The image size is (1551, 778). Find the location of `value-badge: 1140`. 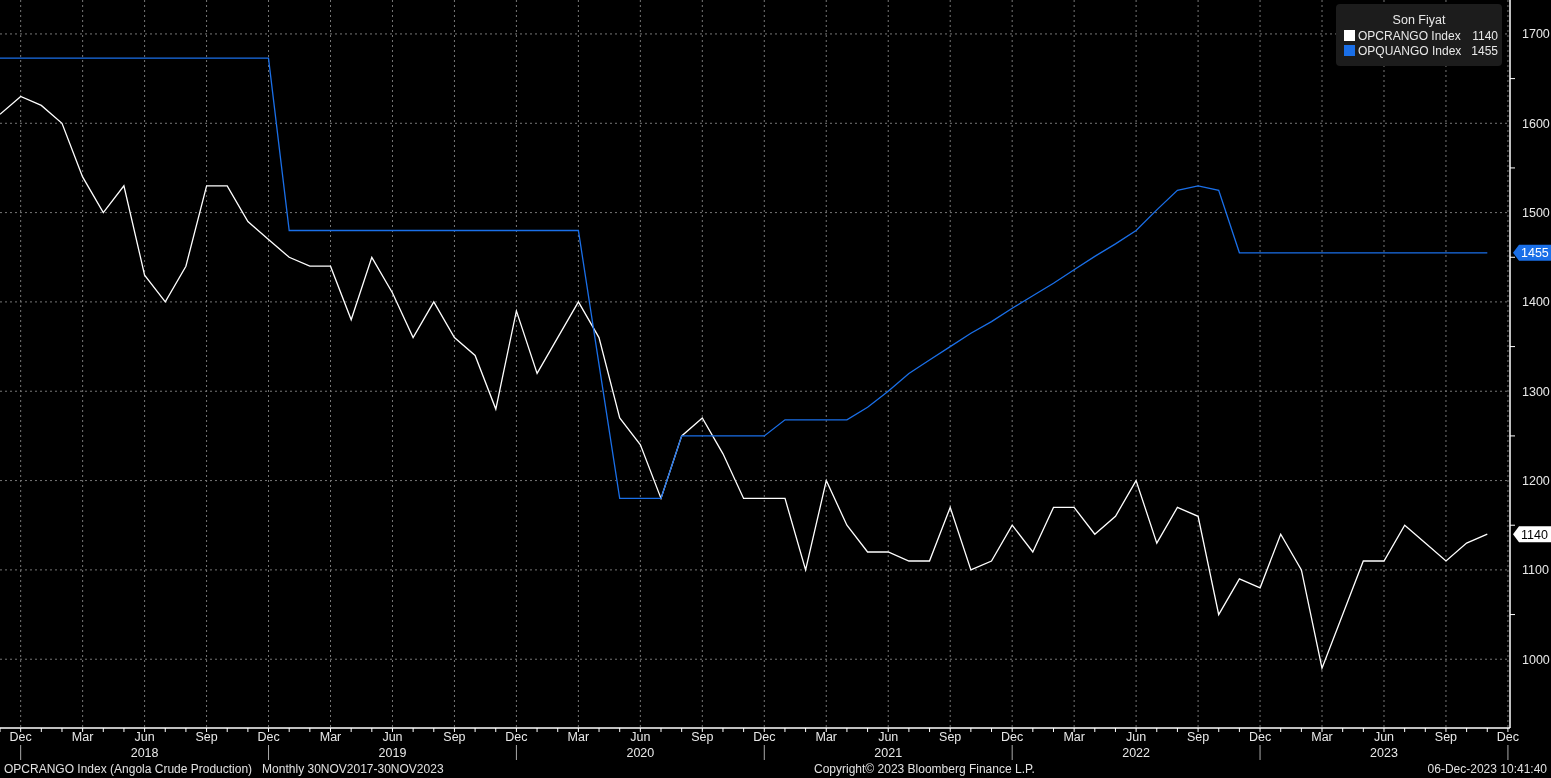

value-badge: 1140 is located at coordinates (1532, 534).